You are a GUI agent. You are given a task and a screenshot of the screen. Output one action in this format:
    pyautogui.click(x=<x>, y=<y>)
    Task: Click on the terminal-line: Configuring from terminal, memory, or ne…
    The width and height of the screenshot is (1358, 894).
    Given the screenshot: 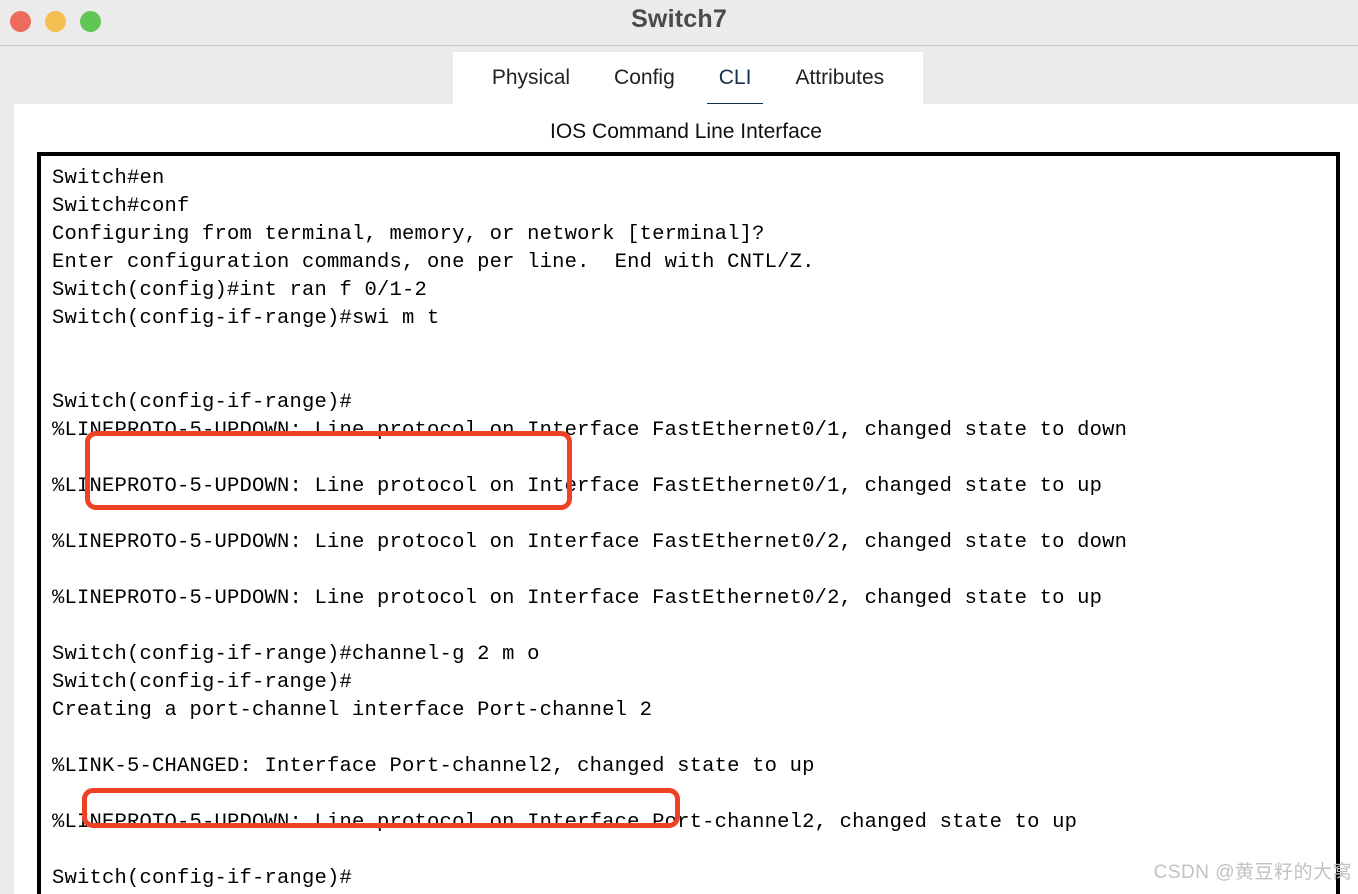 What is the action you would take?
    pyautogui.click(x=408, y=234)
    